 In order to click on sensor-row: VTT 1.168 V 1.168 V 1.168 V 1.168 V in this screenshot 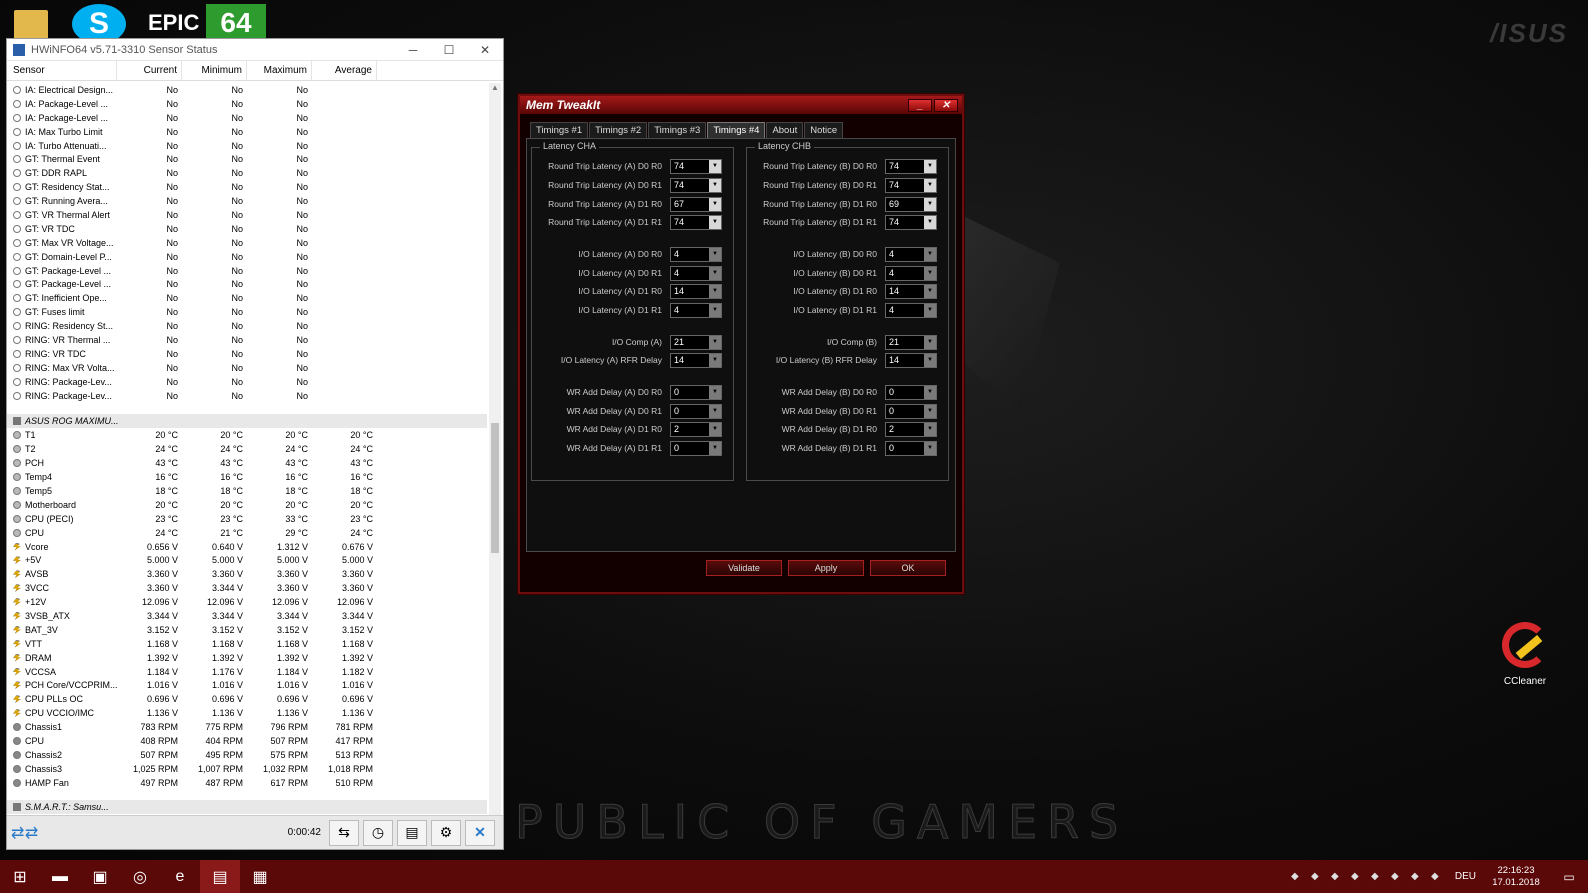, I will do `click(247, 644)`.